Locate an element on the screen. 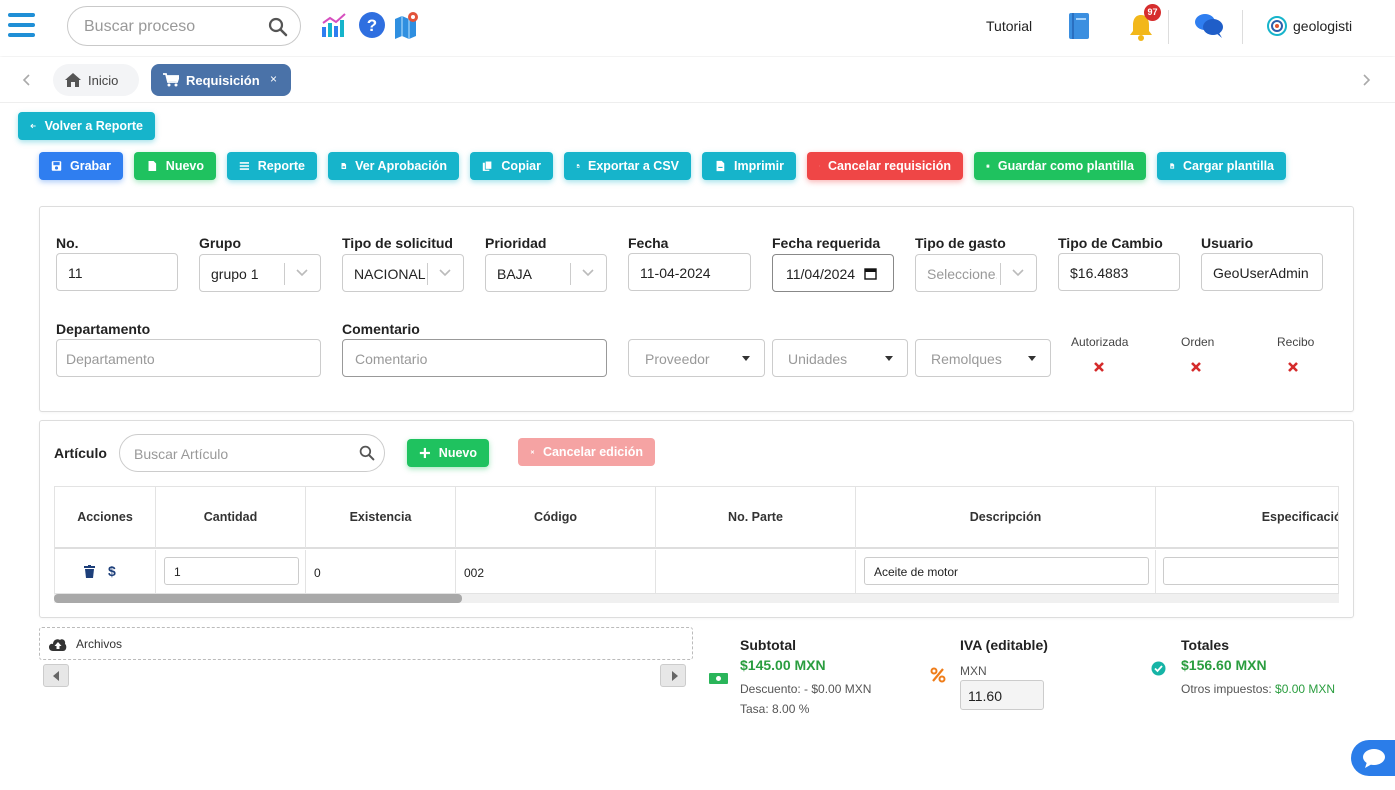  files-dropzone: Archivos is located at coordinates (366, 643).